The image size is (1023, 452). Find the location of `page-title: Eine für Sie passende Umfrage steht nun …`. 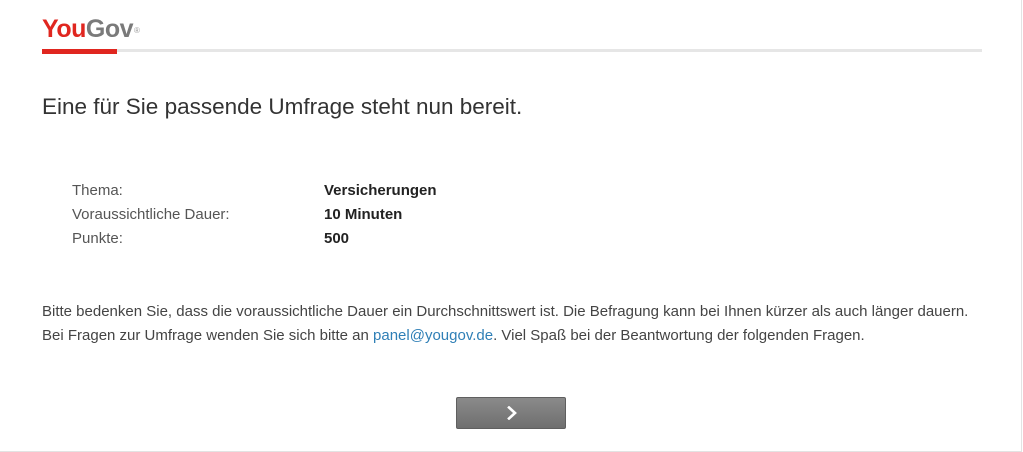

page-title: Eine für Sie passende Umfrage steht nun … is located at coordinates (282, 106).